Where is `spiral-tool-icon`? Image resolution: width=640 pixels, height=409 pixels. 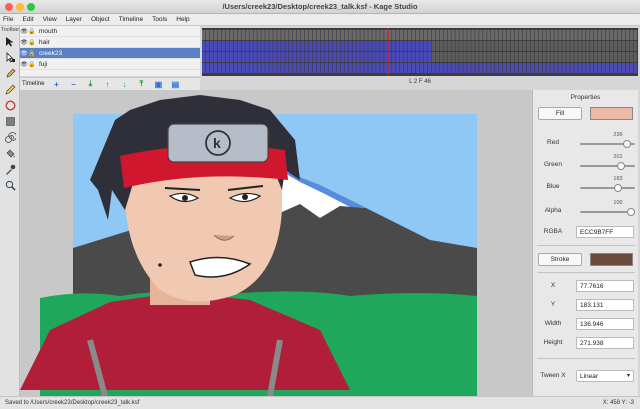
spiral-tool-icon is located at coordinates (10, 137).